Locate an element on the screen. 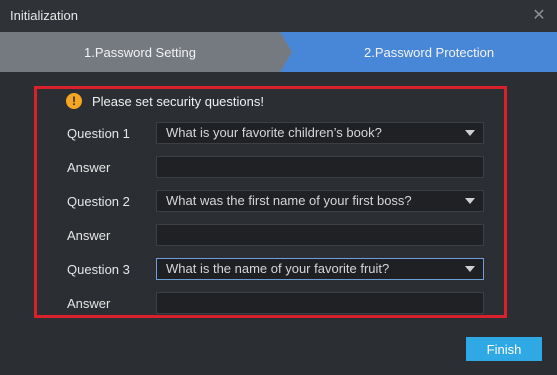  window-title: Initialization is located at coordinates (44, 15).